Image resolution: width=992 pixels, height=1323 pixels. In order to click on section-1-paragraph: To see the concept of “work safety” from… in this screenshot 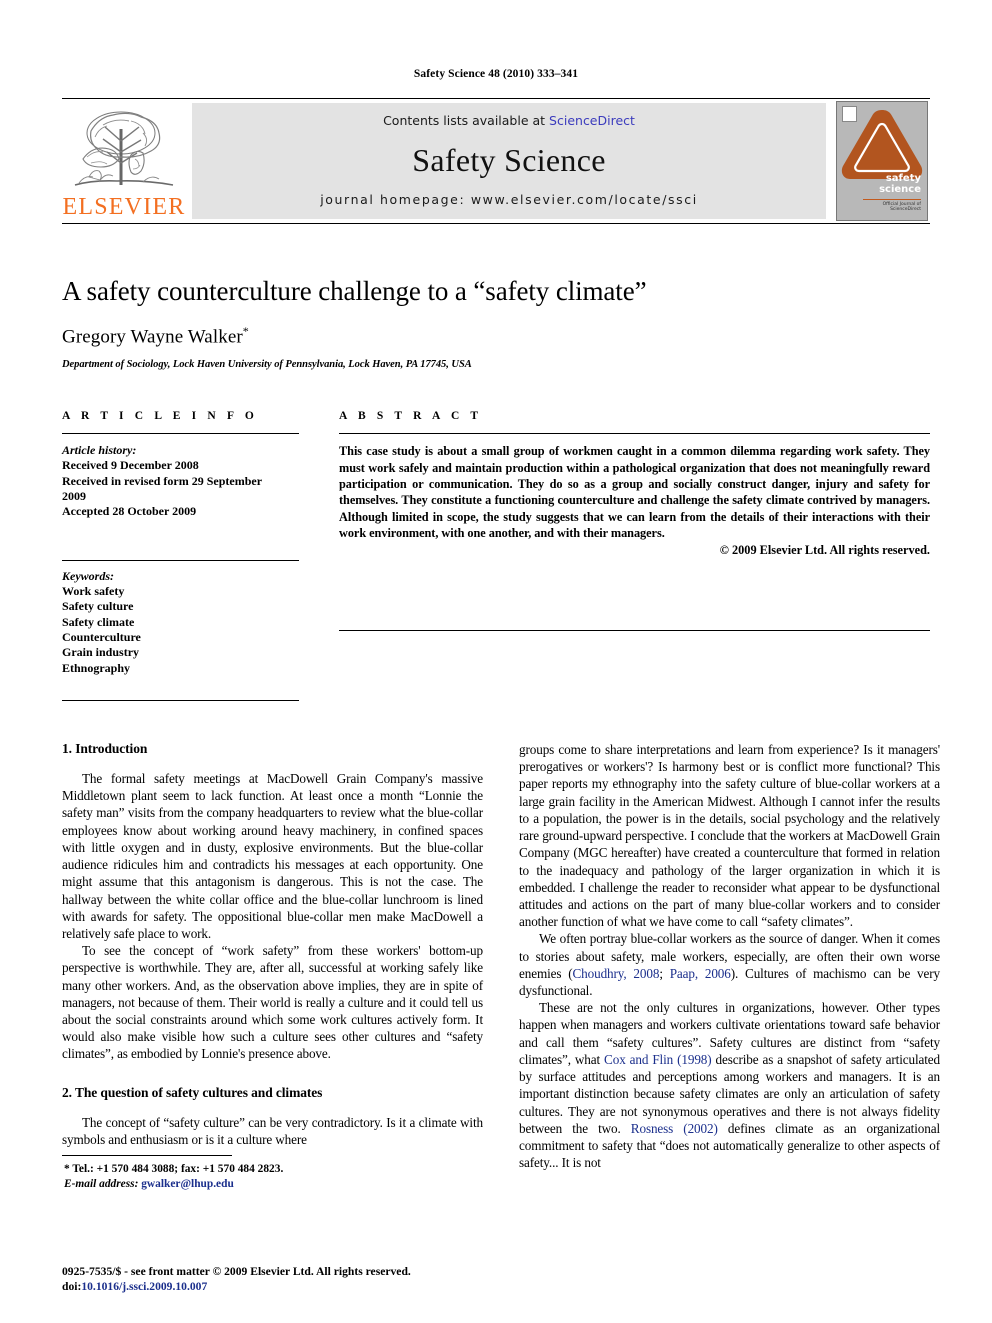, I will do `click(272, 1002)`.